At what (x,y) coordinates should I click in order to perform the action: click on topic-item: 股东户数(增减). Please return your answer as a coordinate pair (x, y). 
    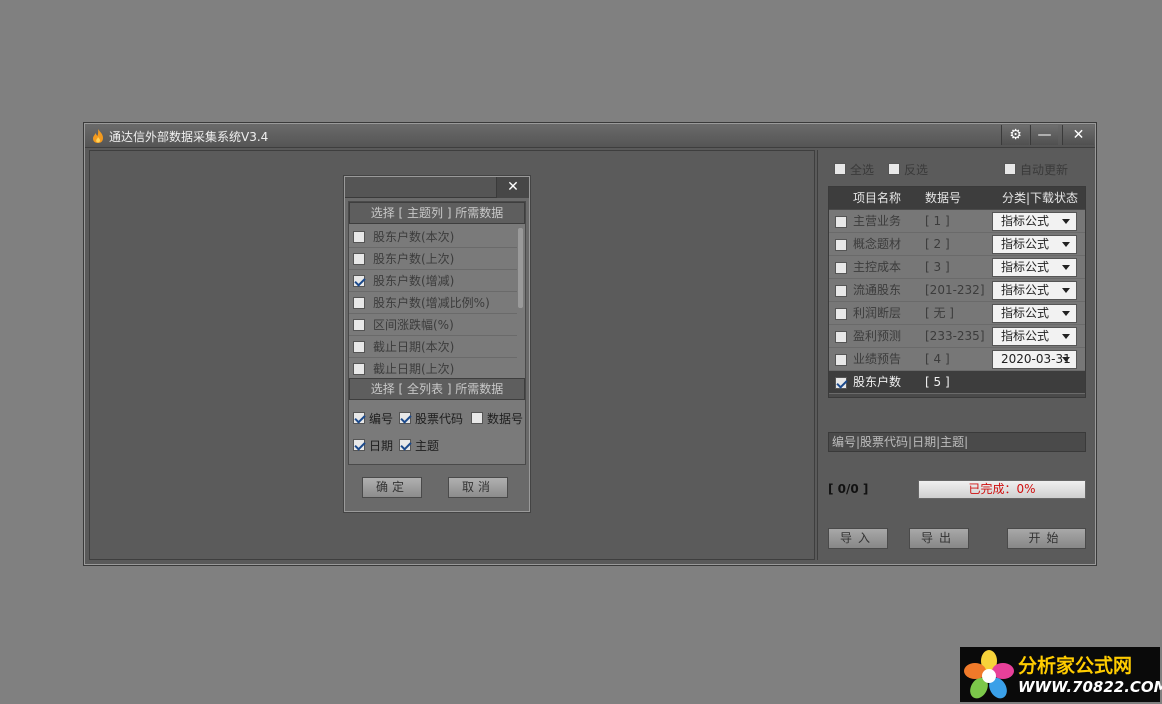
    Looking at the image, I should click on (433, 281).